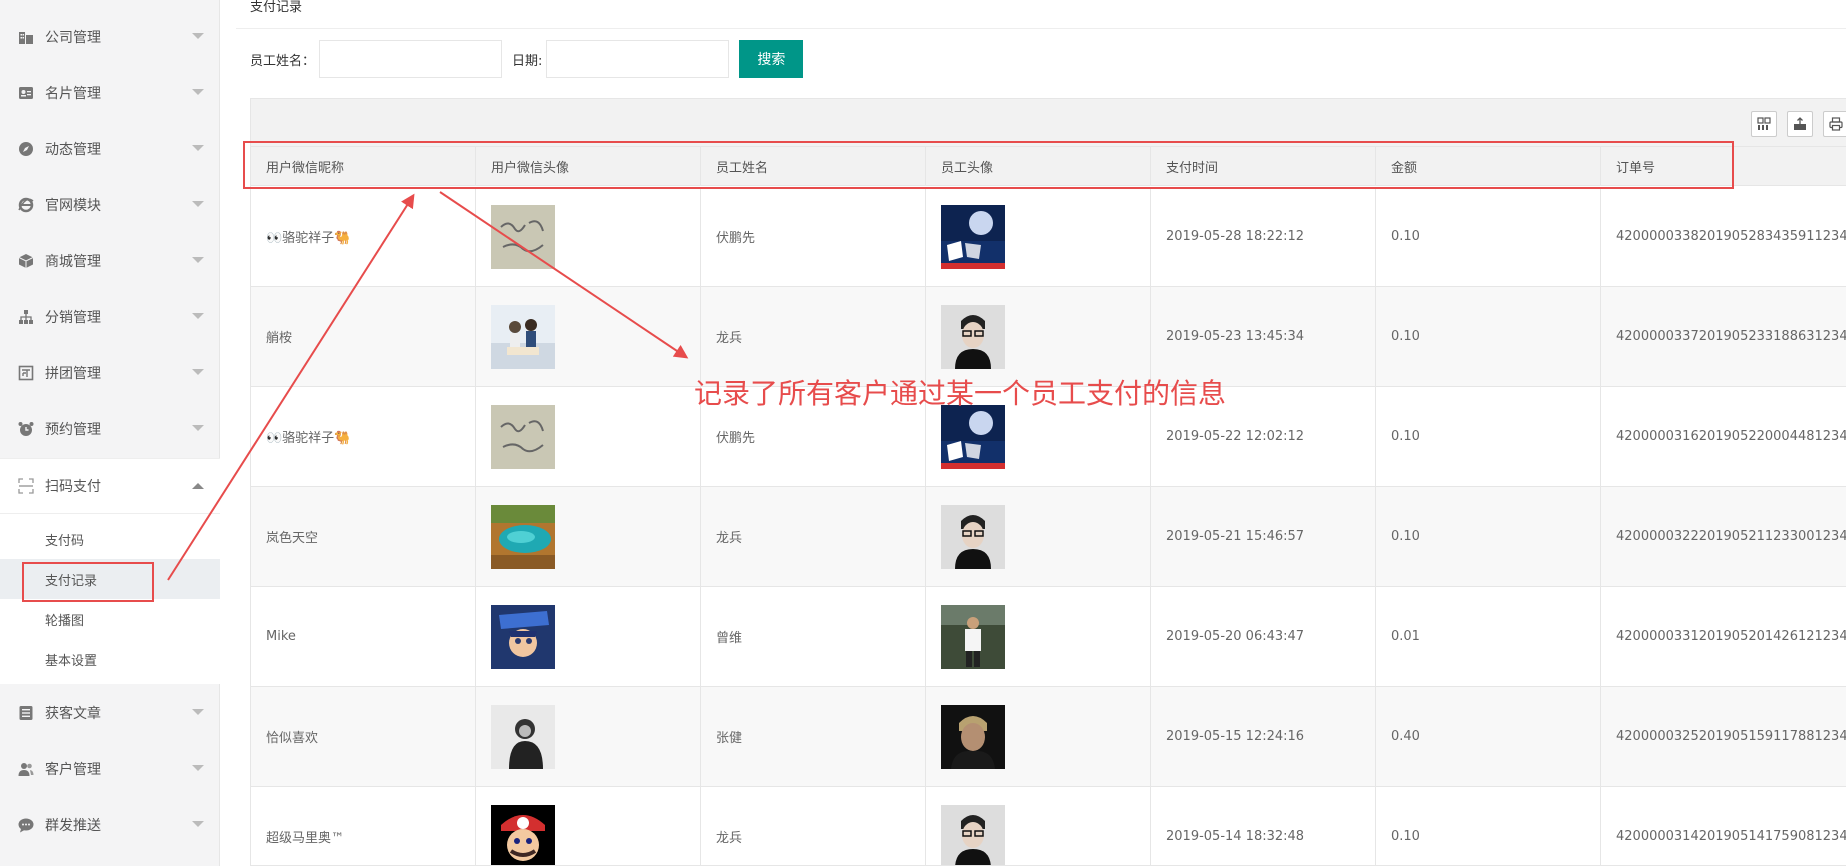 This screenshot has height=866, width=1846. Describe the element at coordinates (110, 37) in the screenshot. I see `sidebar-item-company: 公司管理` at that location.